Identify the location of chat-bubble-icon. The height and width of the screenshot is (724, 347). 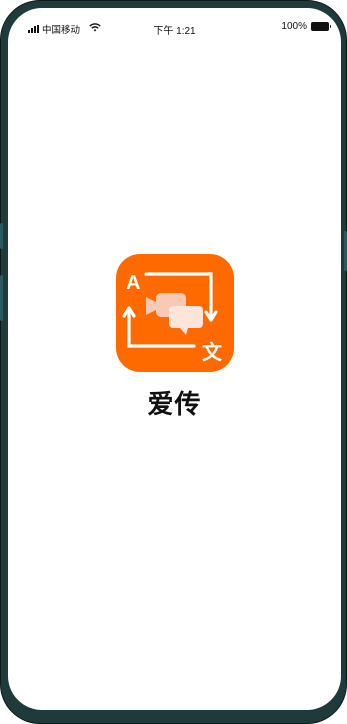
(185, 320).